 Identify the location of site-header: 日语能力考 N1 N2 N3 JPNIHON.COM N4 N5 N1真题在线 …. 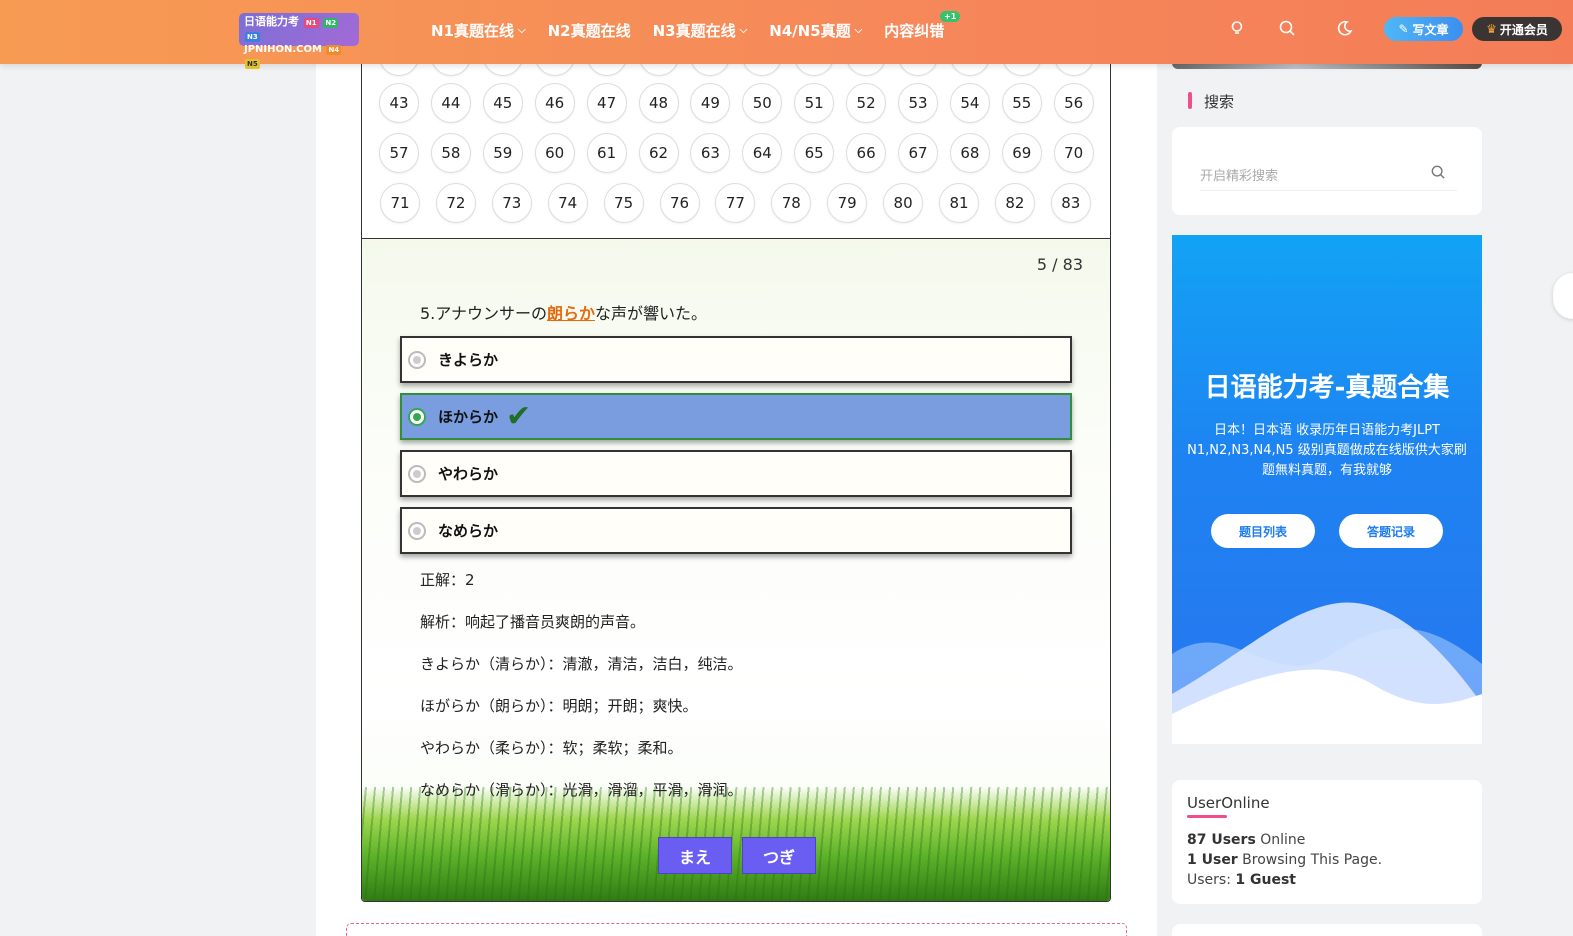
(786, 34).